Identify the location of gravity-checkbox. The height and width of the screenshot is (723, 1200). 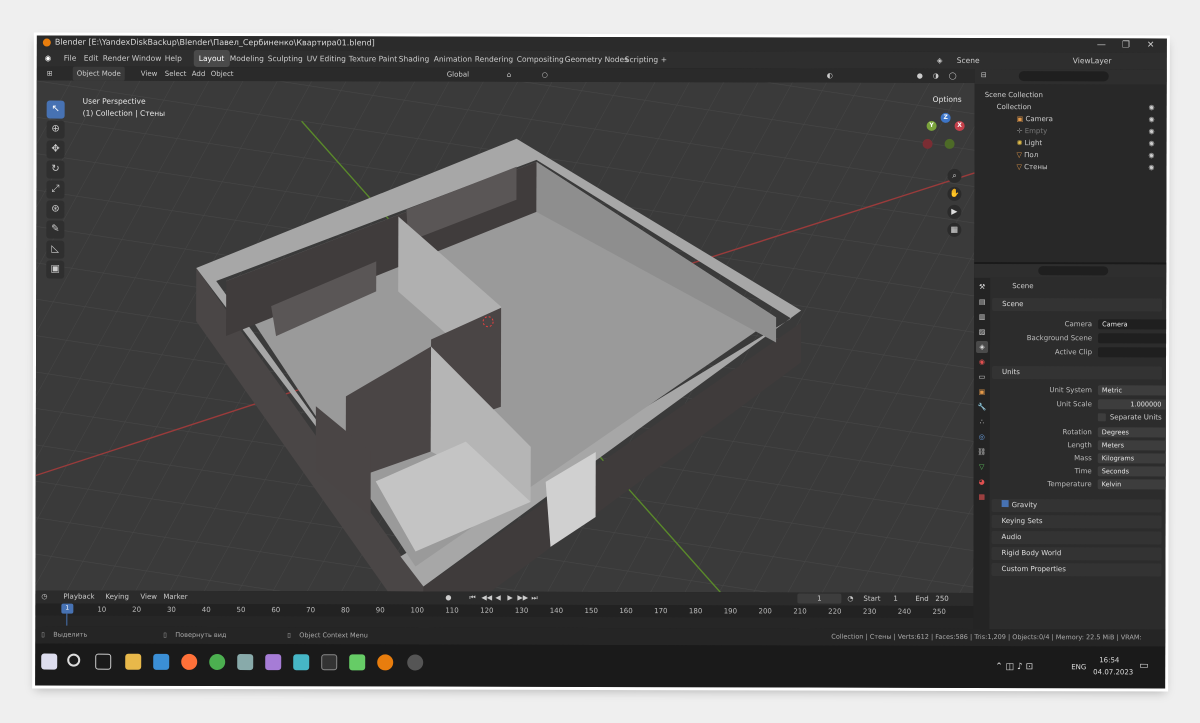
(1005, 504).